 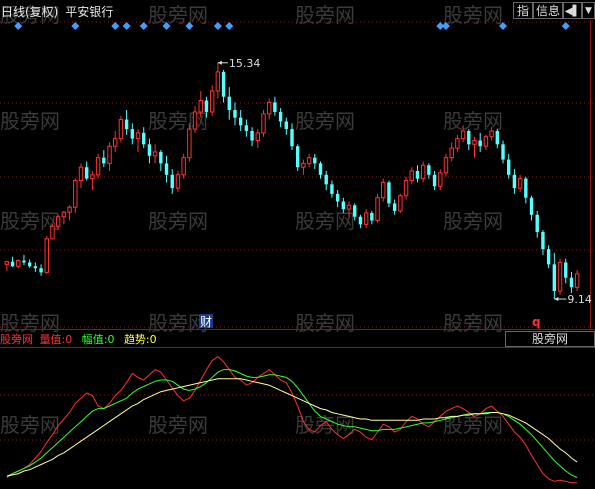 I want to click on collapse-button: ◀▌, so click(x=572, y=10).